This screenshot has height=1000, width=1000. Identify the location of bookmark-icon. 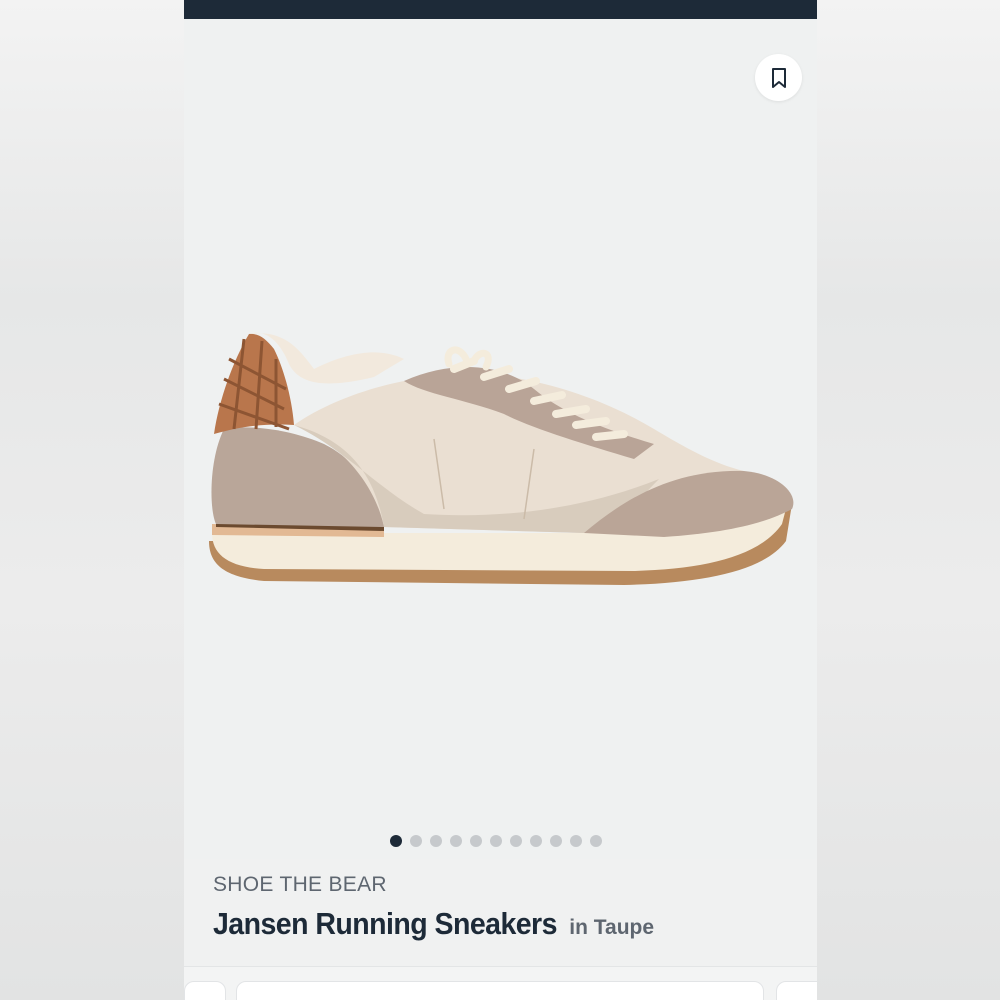
(778, 77).